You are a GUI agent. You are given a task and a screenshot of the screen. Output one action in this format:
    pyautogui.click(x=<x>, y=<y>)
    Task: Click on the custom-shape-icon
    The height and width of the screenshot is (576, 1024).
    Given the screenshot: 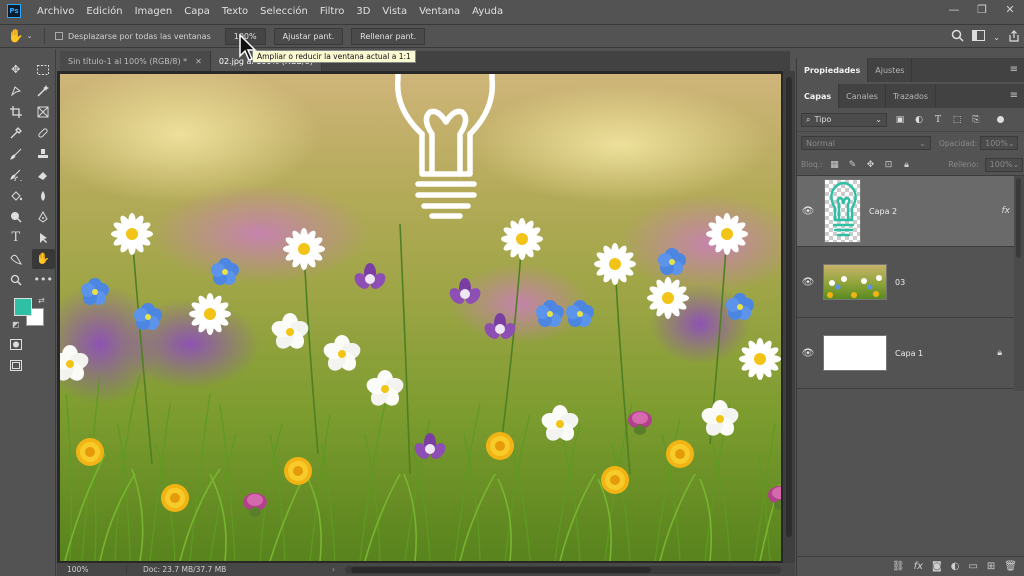 What is the action you would take?
    pyautogui.click(x=16, y=259)
    